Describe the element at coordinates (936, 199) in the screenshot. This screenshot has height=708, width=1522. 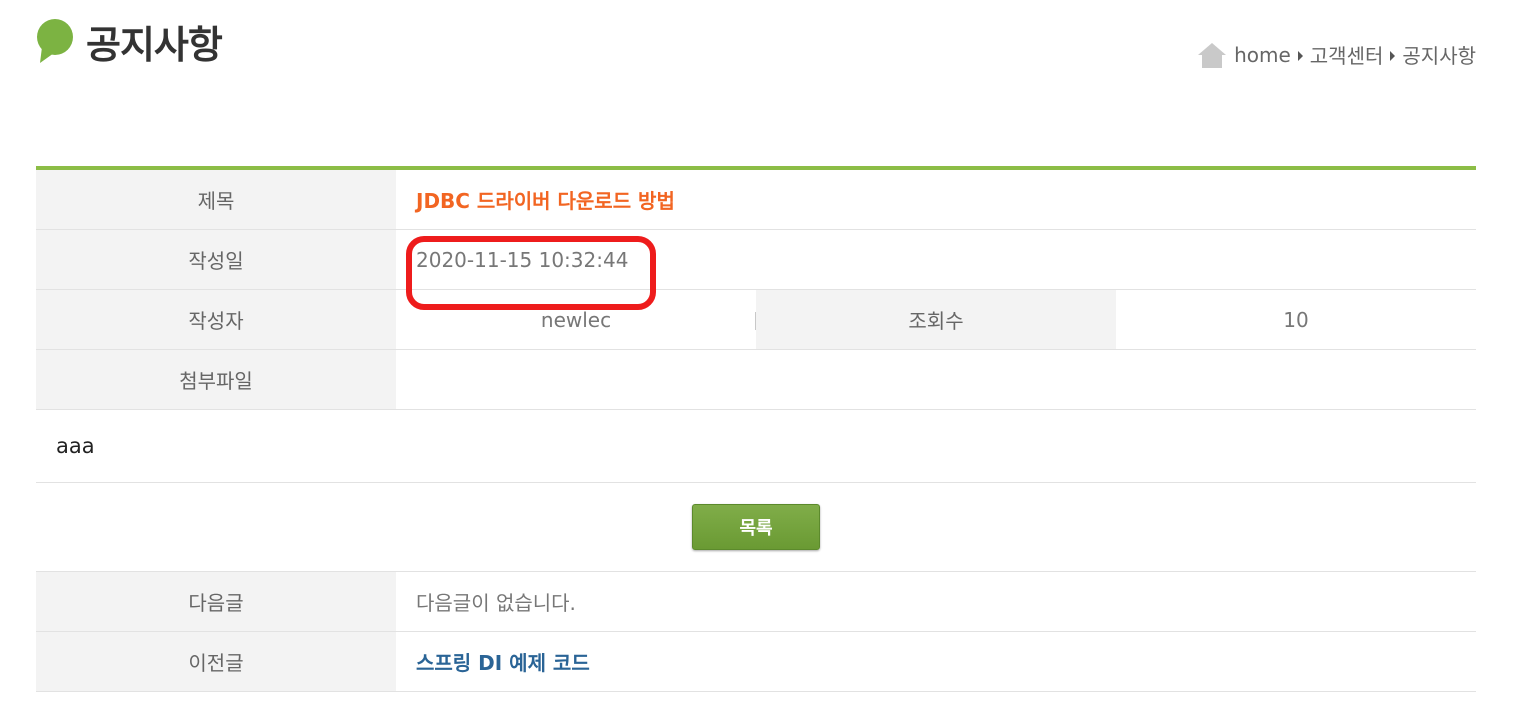
I see `title-cell: JDBC 드라이버 다운로드 방법` at that location.